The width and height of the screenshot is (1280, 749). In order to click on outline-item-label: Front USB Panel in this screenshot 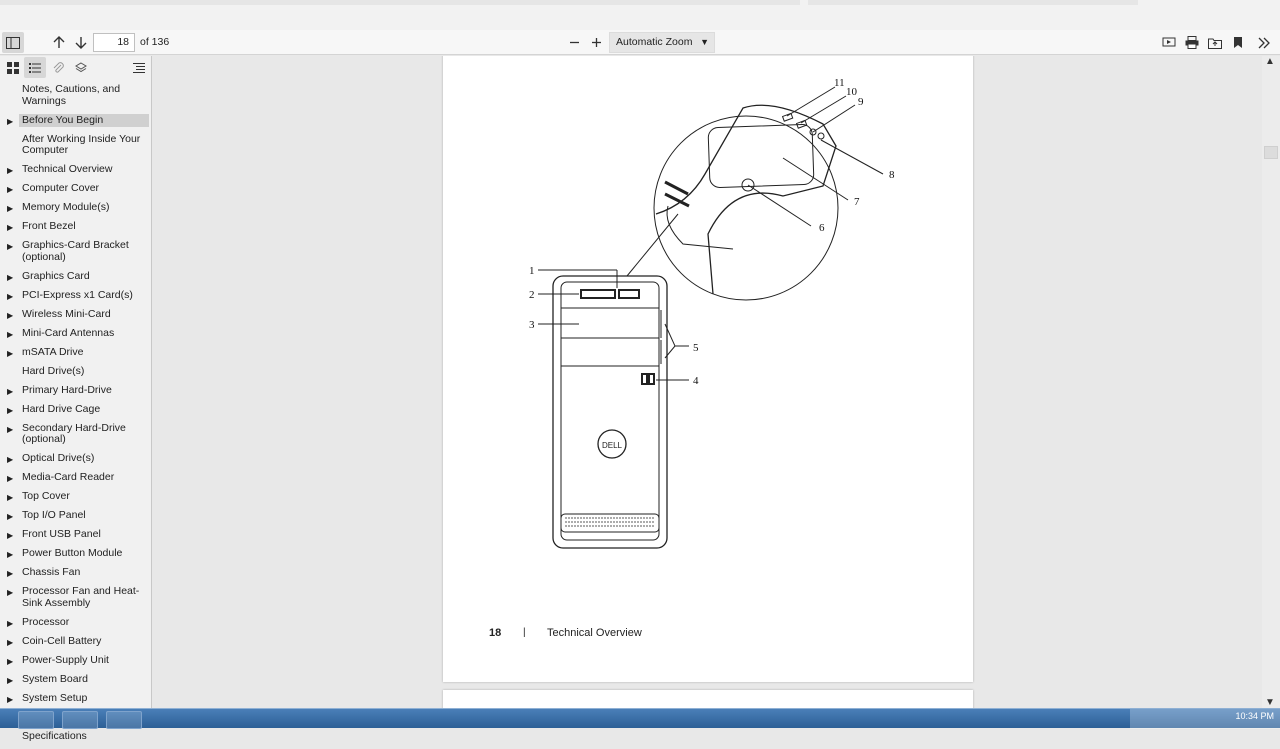, I will do `click(61, 534)`.